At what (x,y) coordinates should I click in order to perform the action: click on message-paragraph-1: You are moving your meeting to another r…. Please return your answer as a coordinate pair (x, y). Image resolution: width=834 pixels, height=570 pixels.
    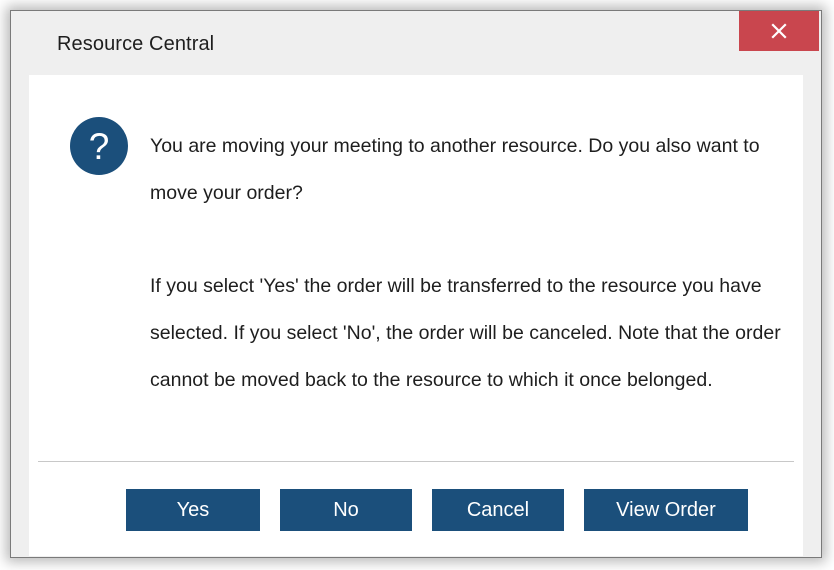
    Looking at the image, I should click on (455, 169).